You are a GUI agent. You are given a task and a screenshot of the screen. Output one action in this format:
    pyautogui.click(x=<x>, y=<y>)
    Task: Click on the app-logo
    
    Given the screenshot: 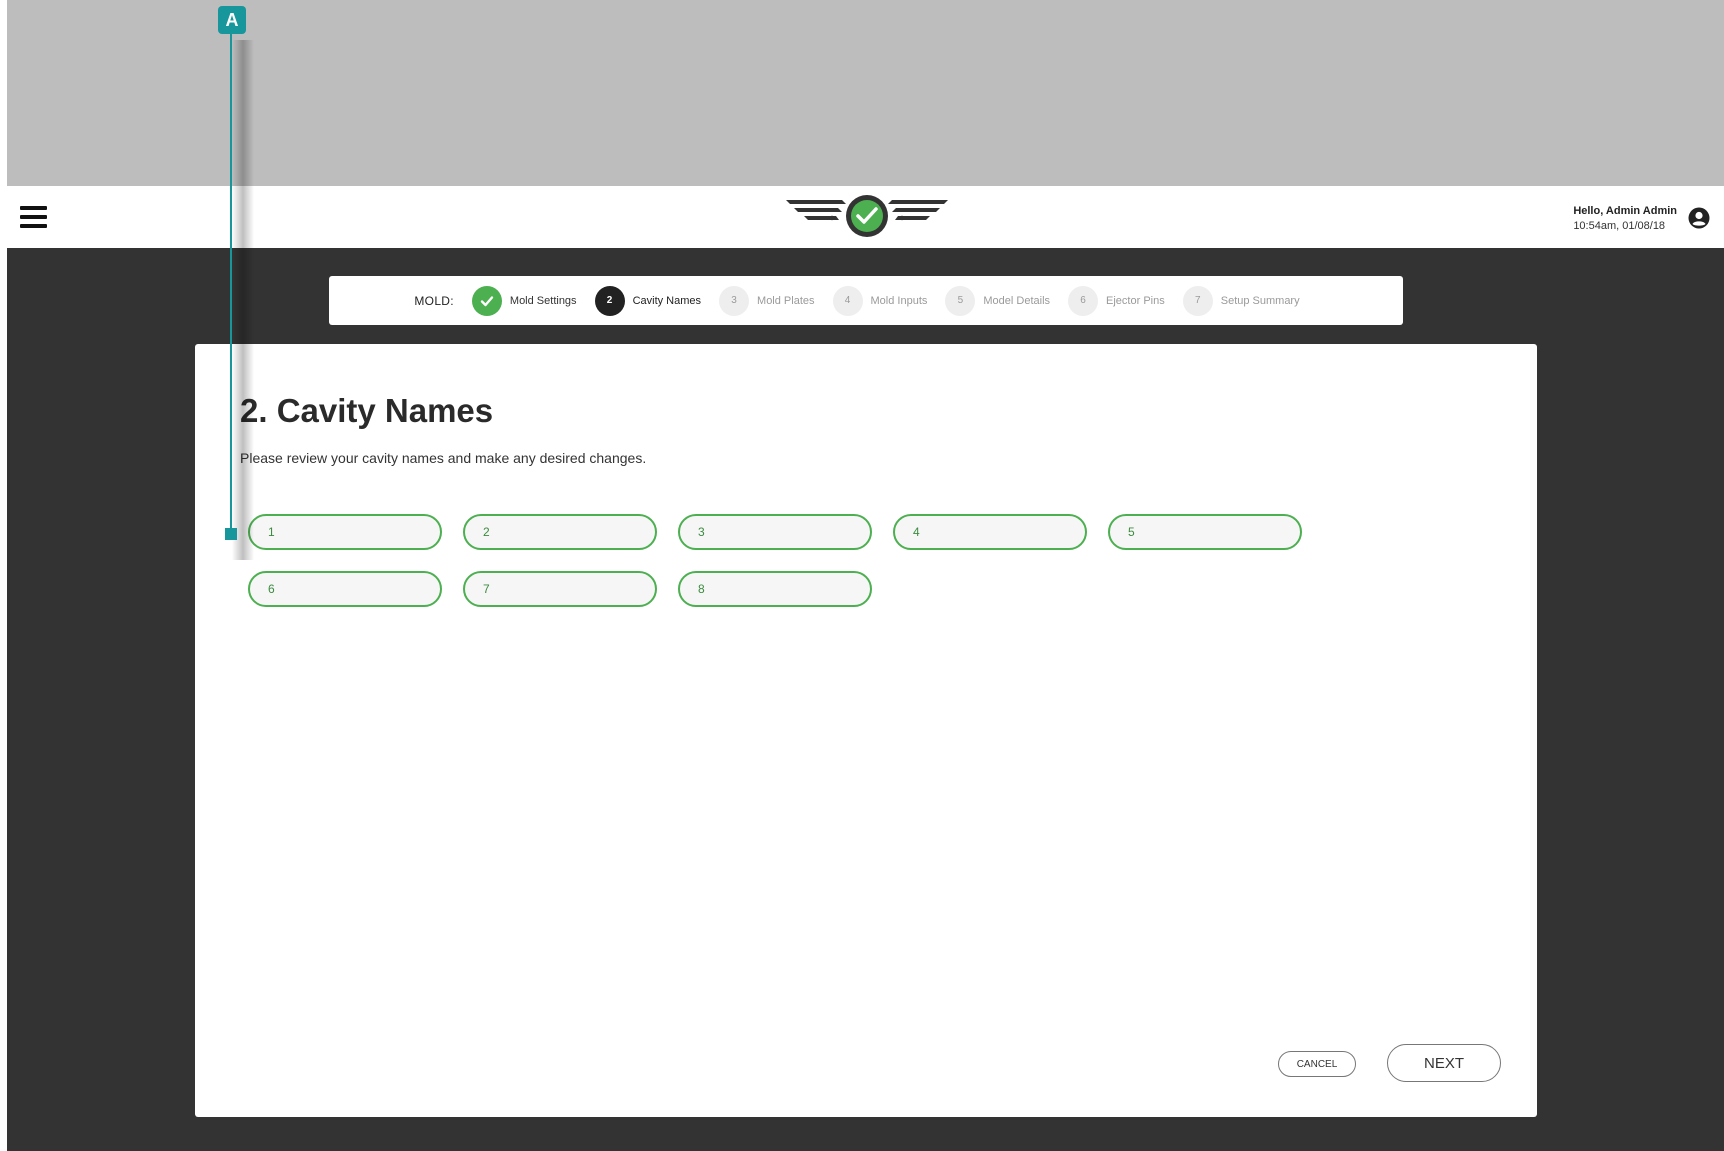 What is the action you would take?
    pyautogui.click(x=867, y=216)
    